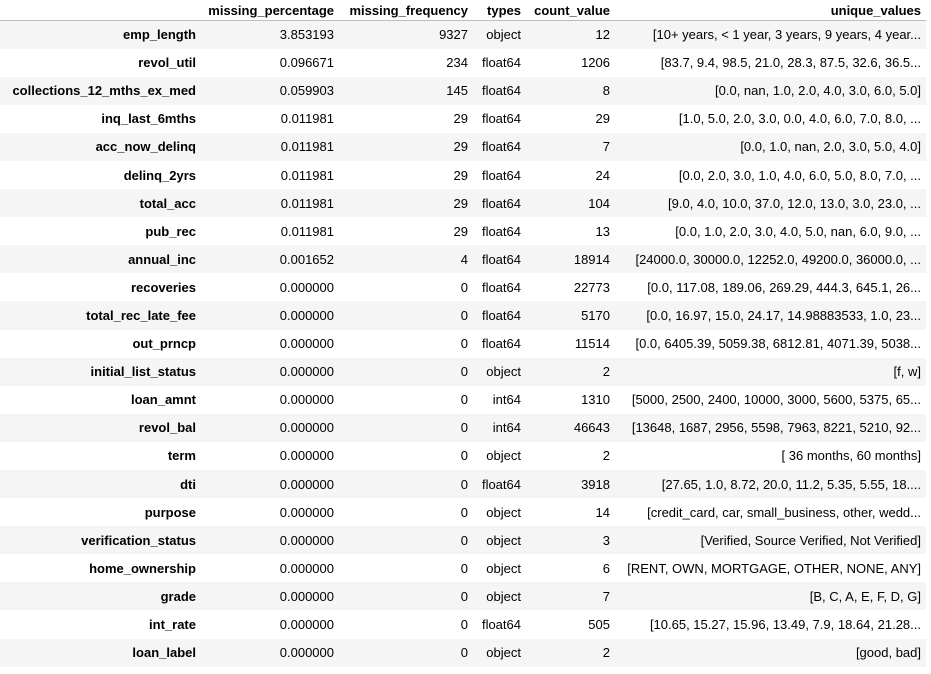  Describe the element at coordinates (907, 372) in the screenshot. I see `cell-unique-values: [f, w]` at that location.